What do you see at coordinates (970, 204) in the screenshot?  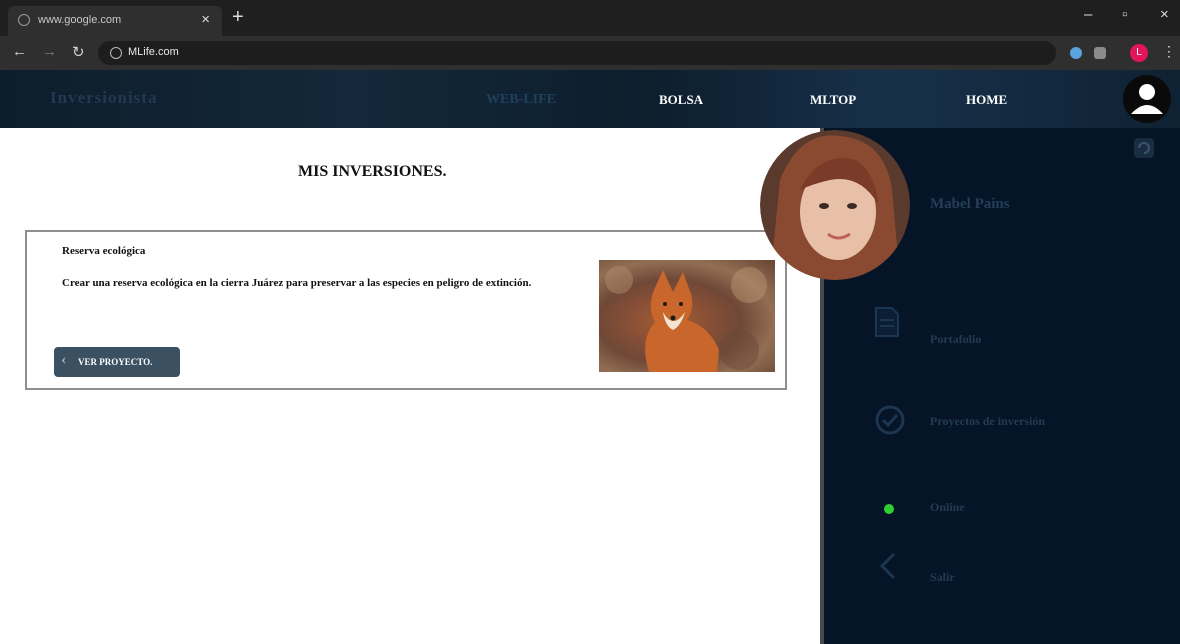 I see `user-name: Mabel Pains` at bounding box center [970, 204].